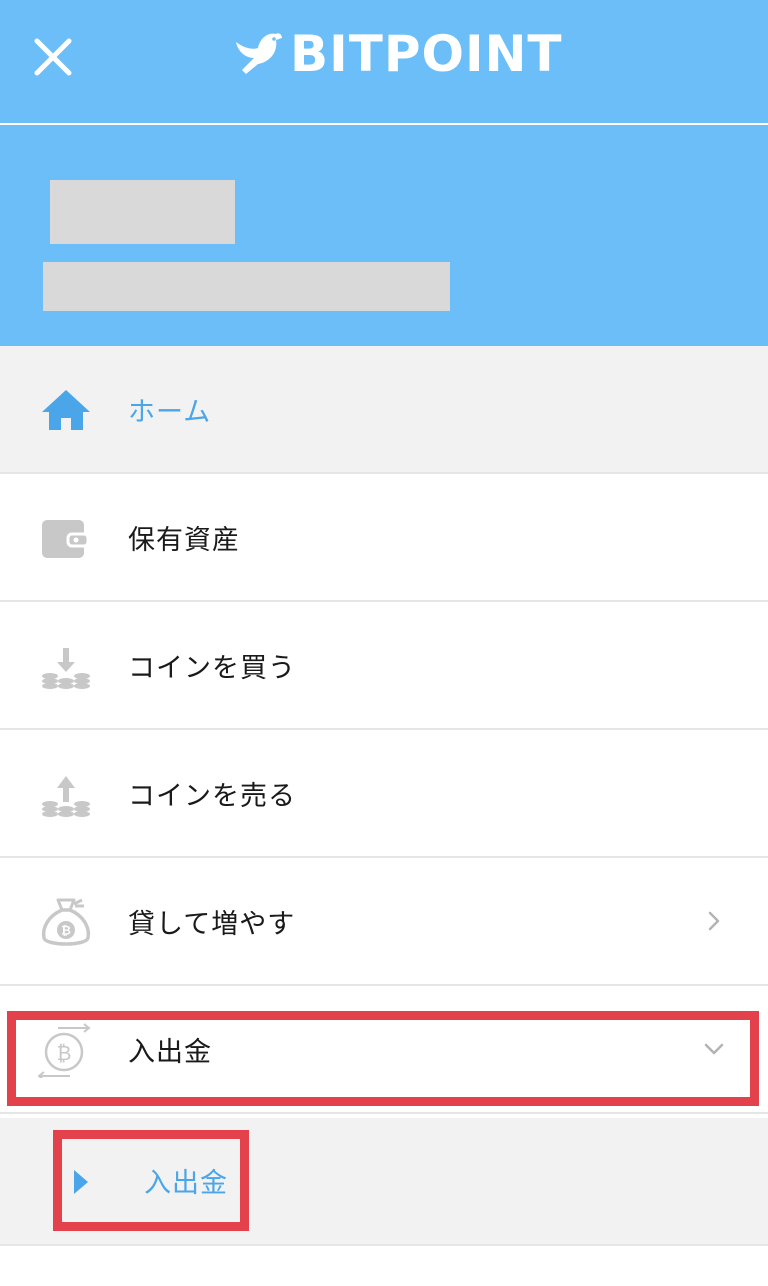 The width and height of the screenshot is (768, 1286). What do you see at coordinates (384, 922) in the screenshot?
I see `menu-item-lending: ₿ 貸して増やす` at bounding box center [384, 922].